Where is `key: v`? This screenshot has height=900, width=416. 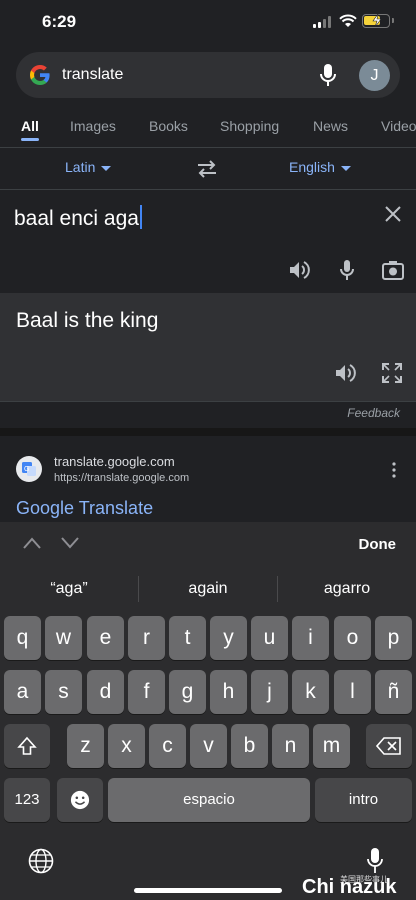 key: v is located at coordinates (208, 746).